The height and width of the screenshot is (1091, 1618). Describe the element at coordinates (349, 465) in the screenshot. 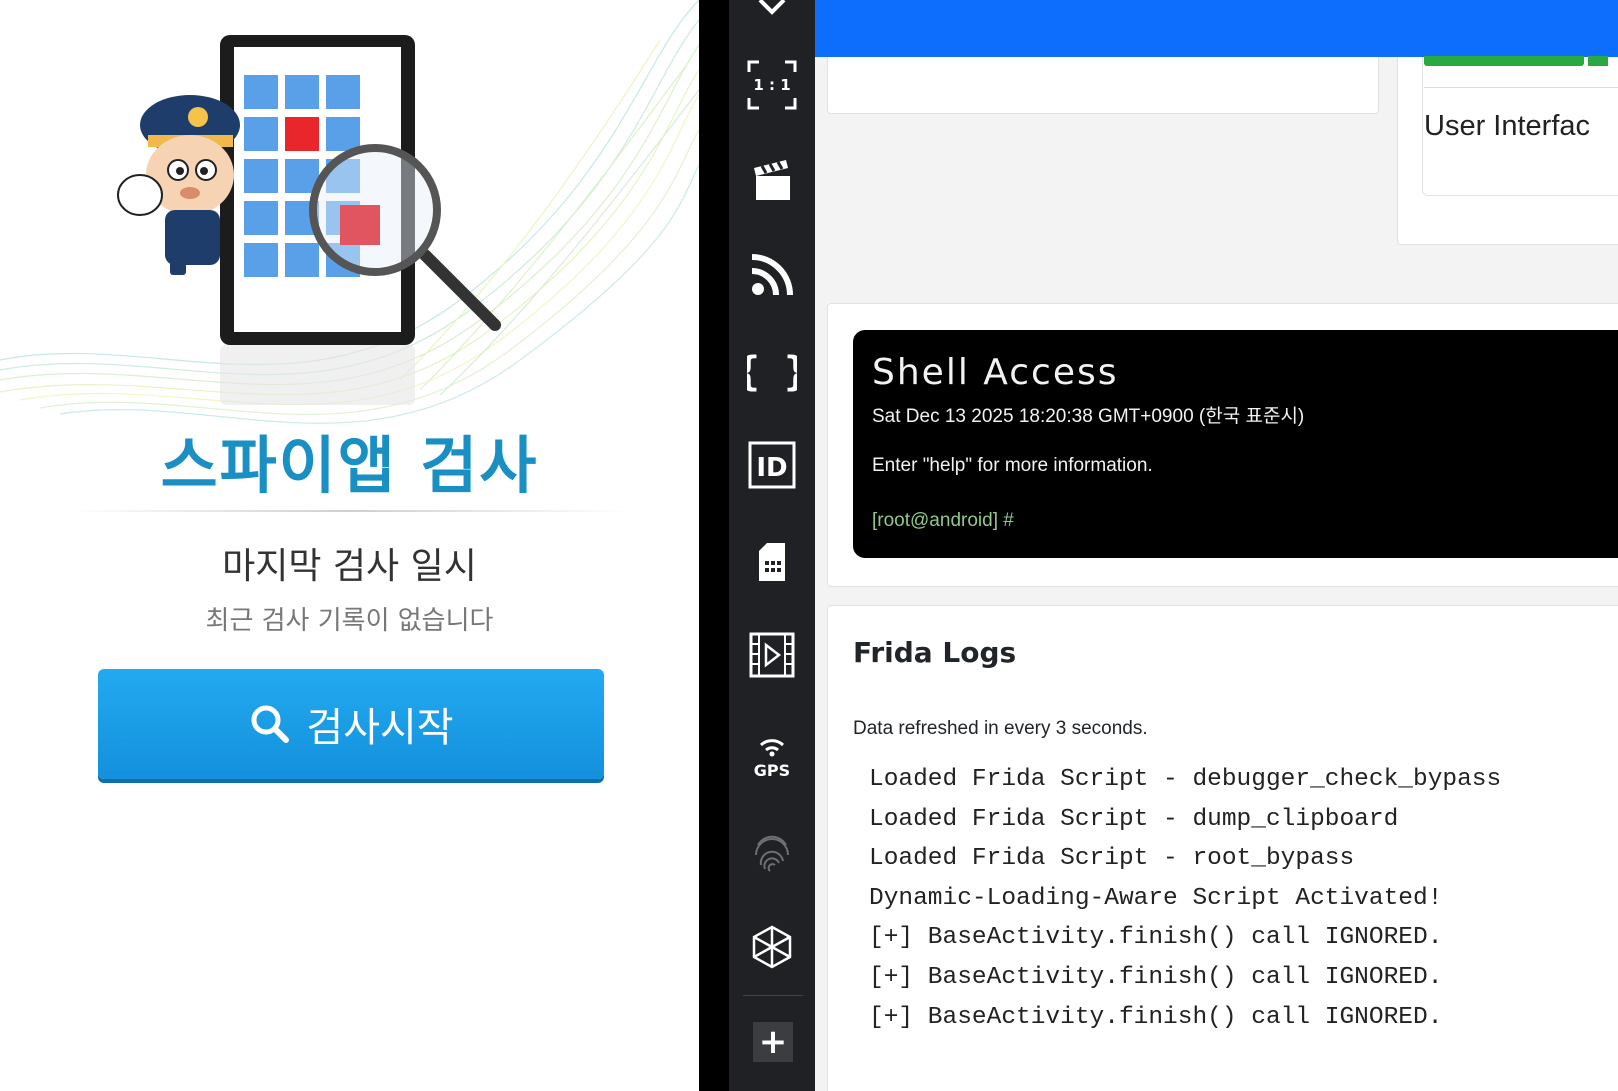

I see `app-title: 스파이앱 검사` at that location.